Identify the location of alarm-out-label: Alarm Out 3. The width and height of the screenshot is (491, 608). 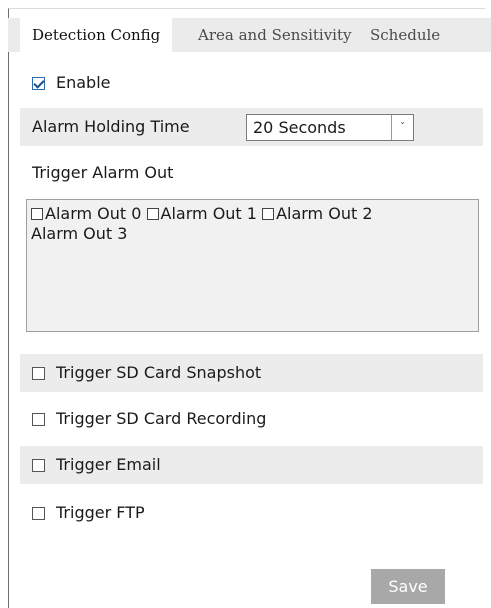
(79, 233).